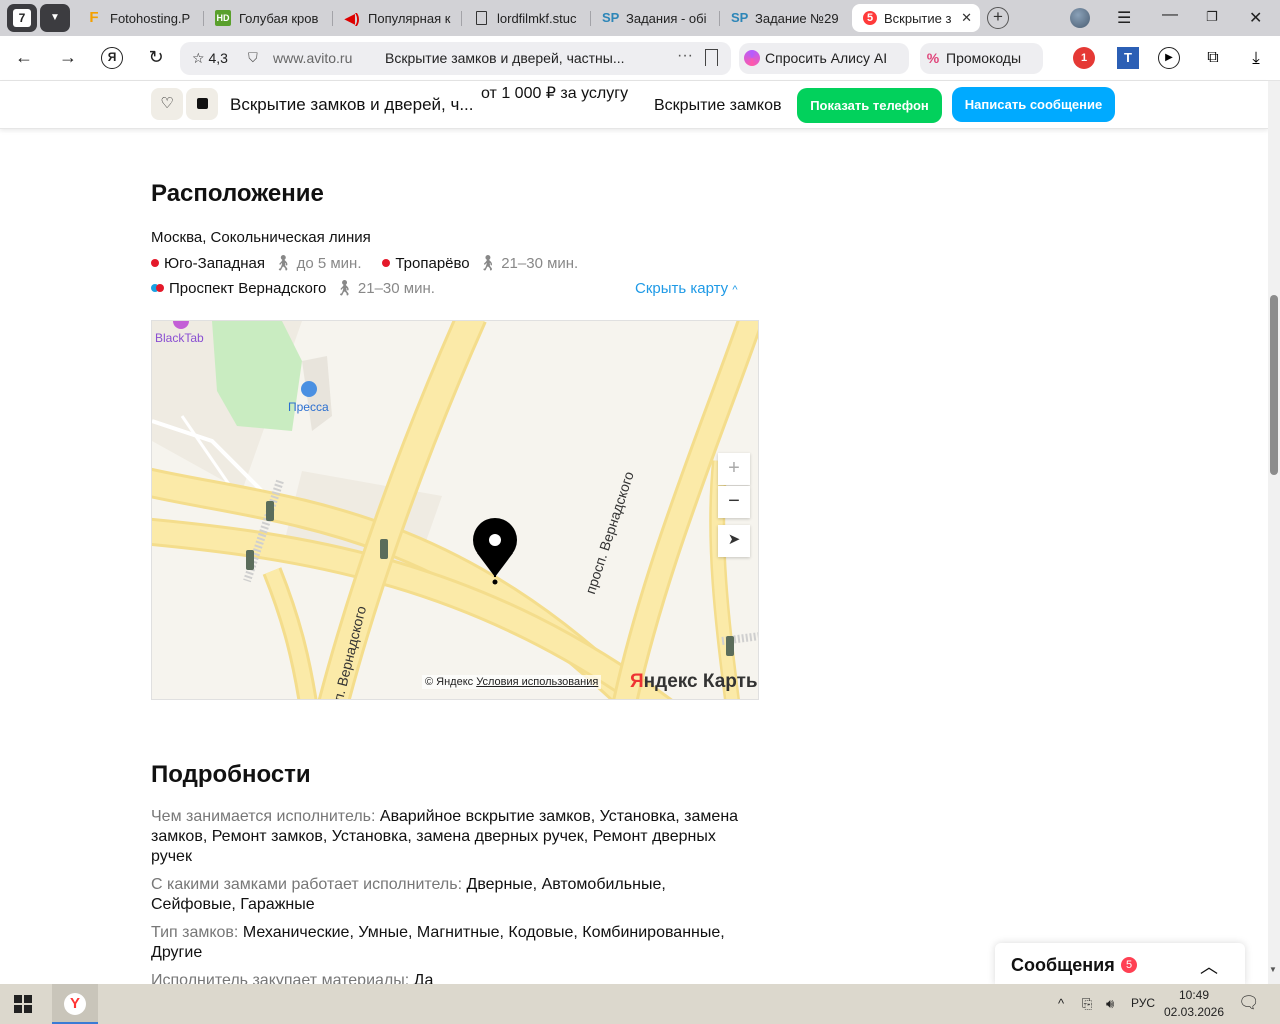 This screenshot has width=1280, height=1024. What do you see at coordinates (1209, 966) in the screenshot?
I see `chevron-up-icon: ︿` at bounding box center [1209, 966].